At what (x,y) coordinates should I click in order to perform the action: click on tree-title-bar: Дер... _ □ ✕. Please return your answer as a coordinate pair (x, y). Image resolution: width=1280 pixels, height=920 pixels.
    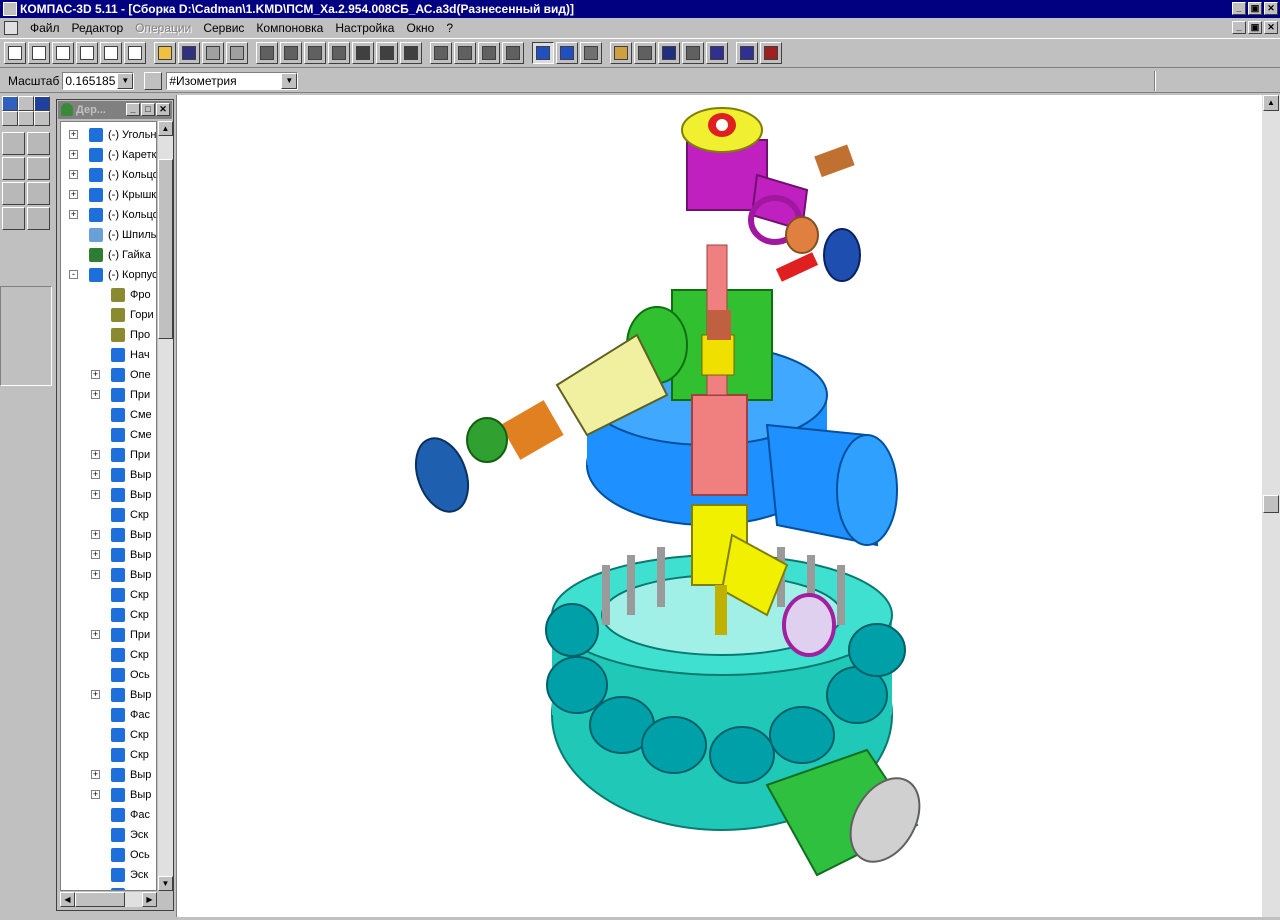
    Looking at the image, I should click on (115, 110).